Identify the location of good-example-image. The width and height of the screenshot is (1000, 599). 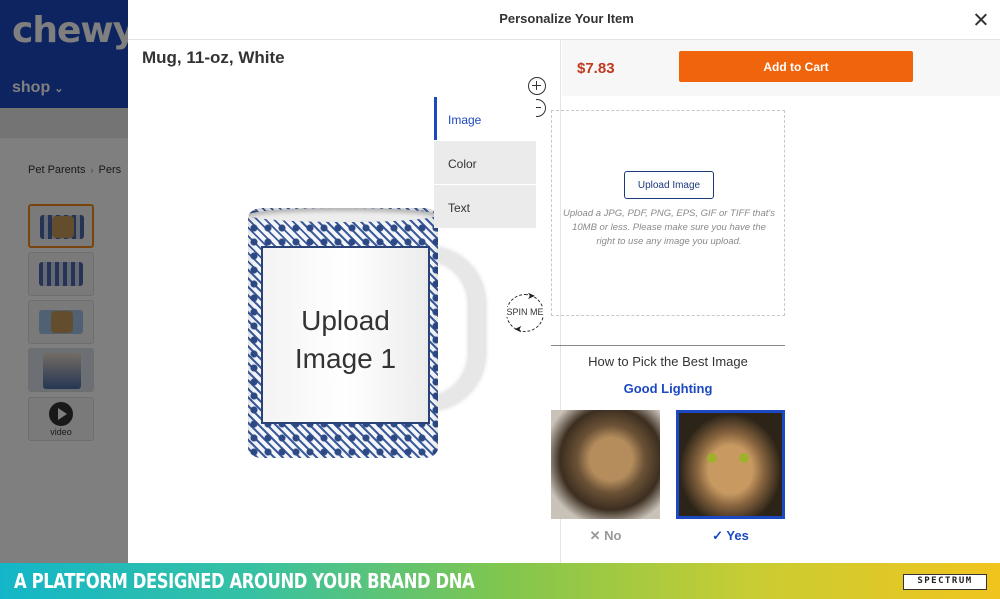
(730, 464).